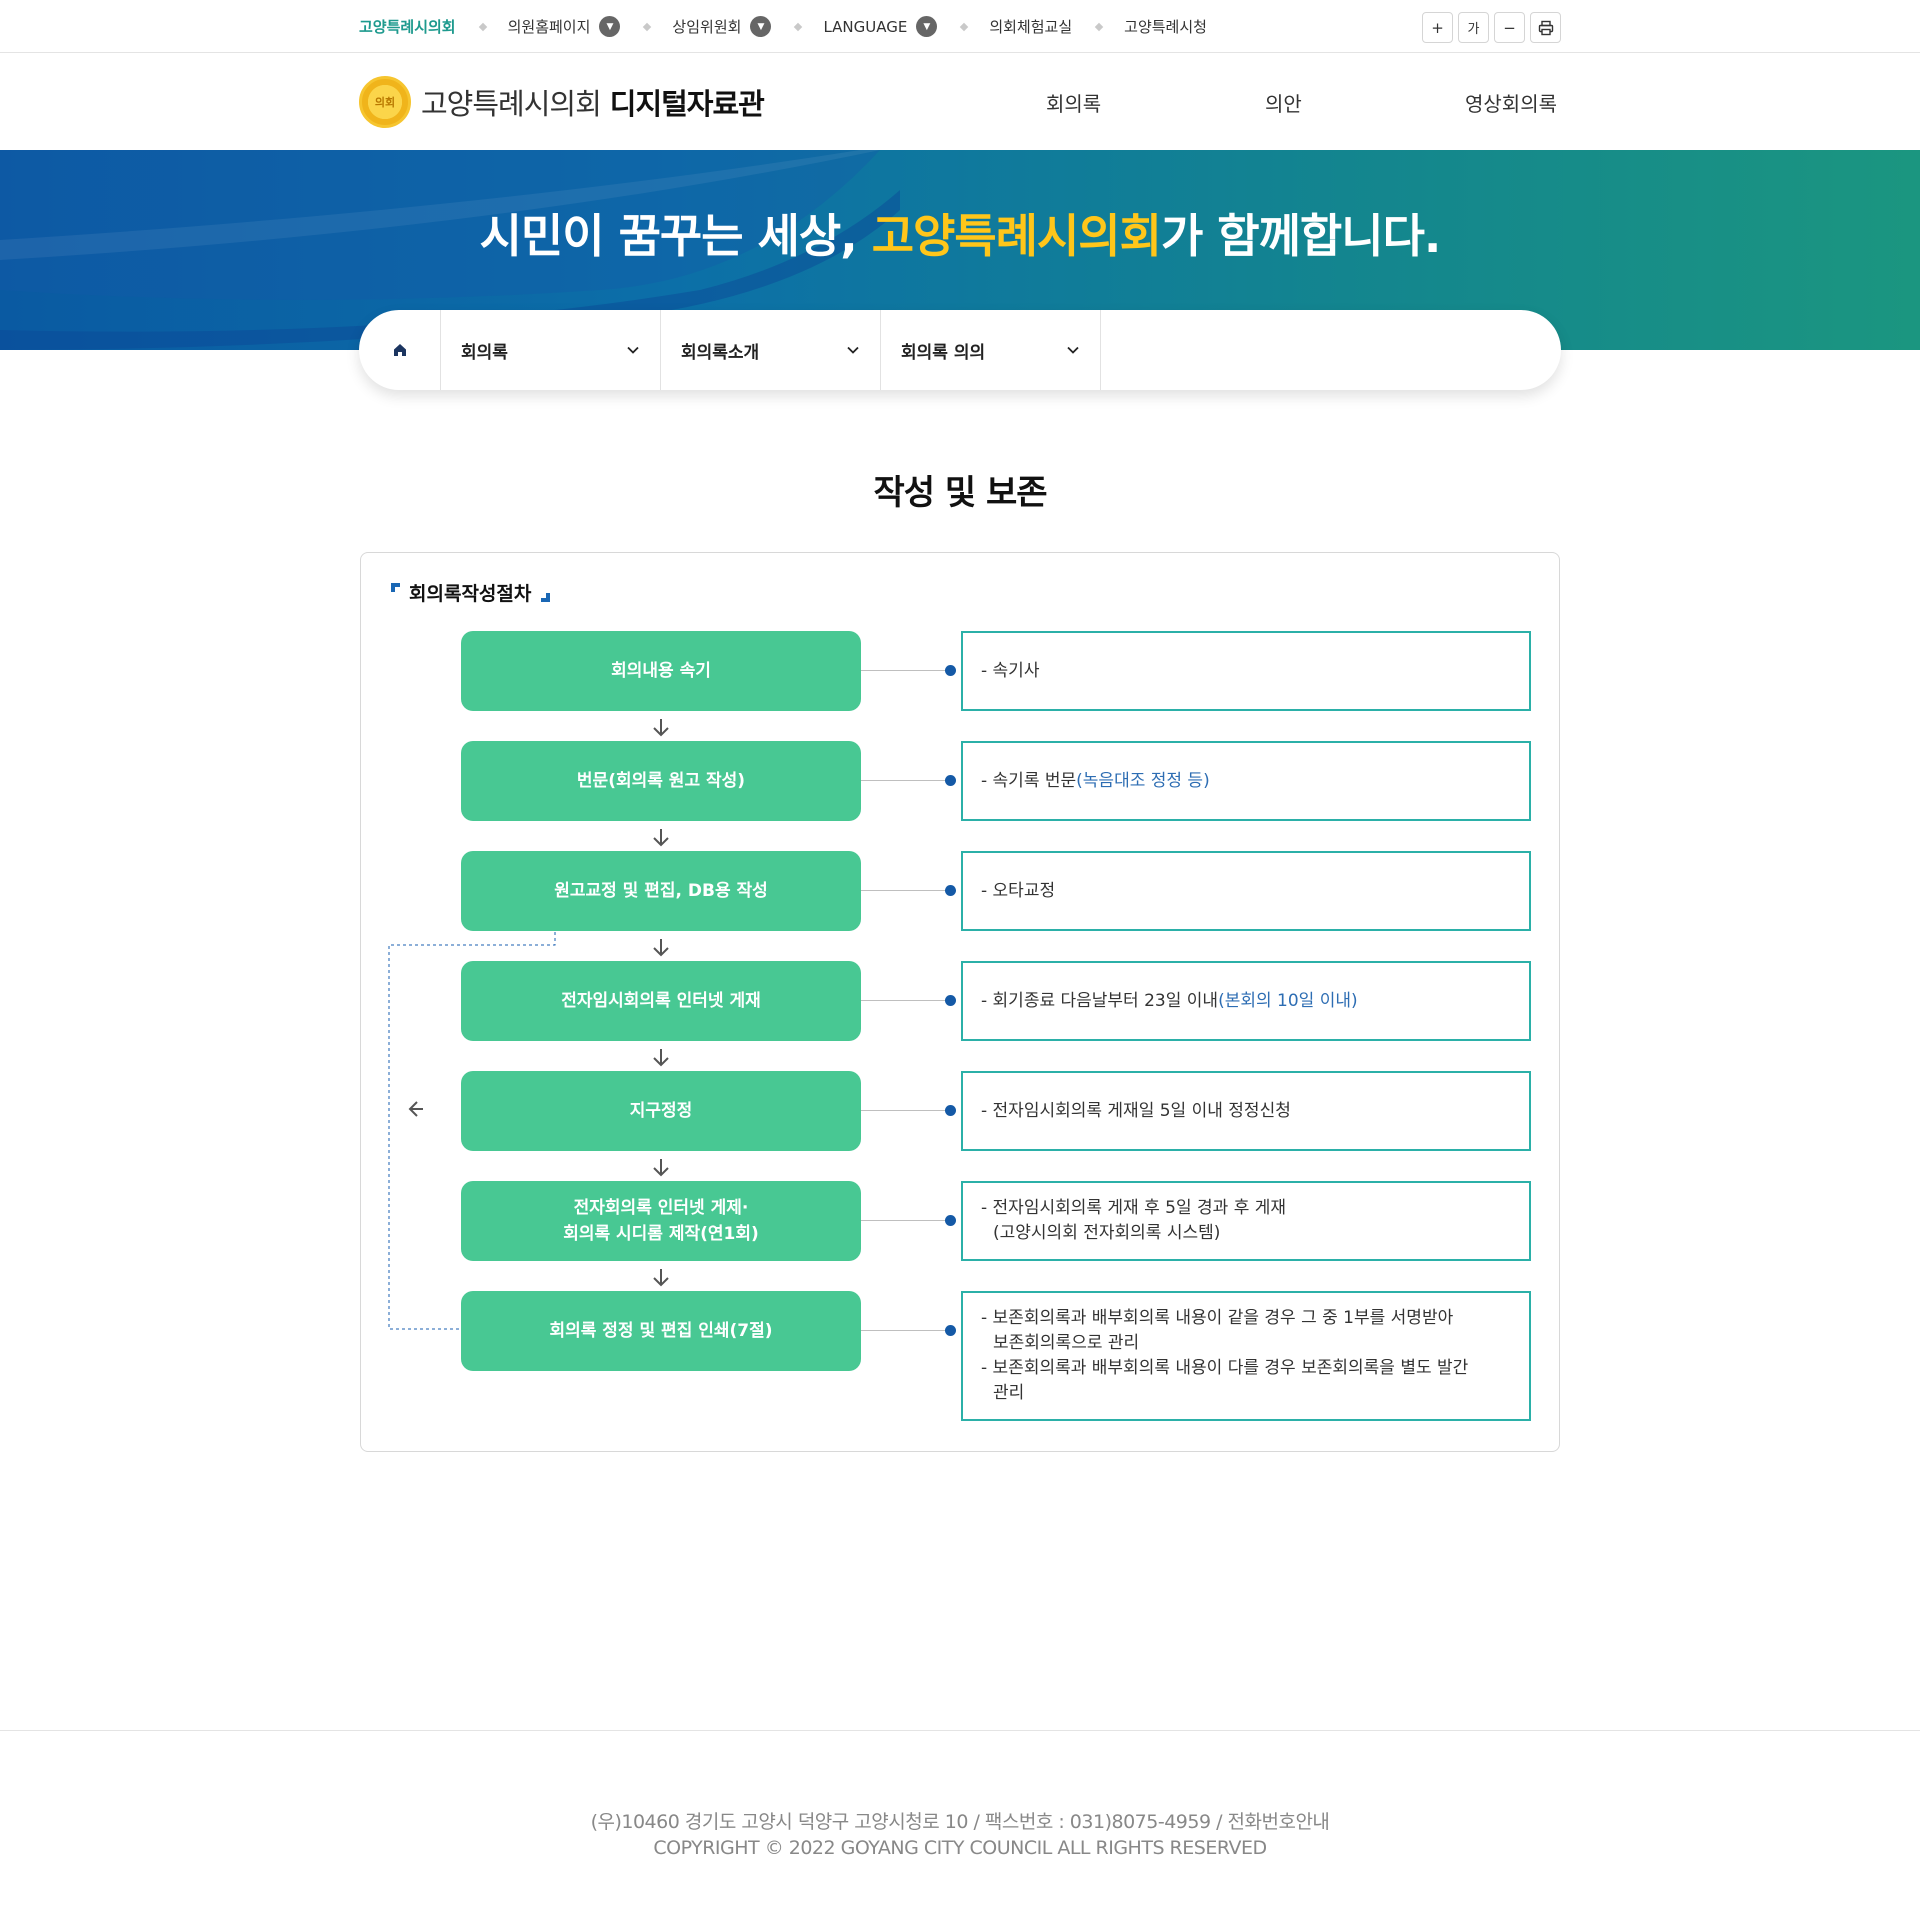 This screenshot has width=1920, height=1916. I want to click on util-link-label: 의회체험교실, so click(1031, 27).